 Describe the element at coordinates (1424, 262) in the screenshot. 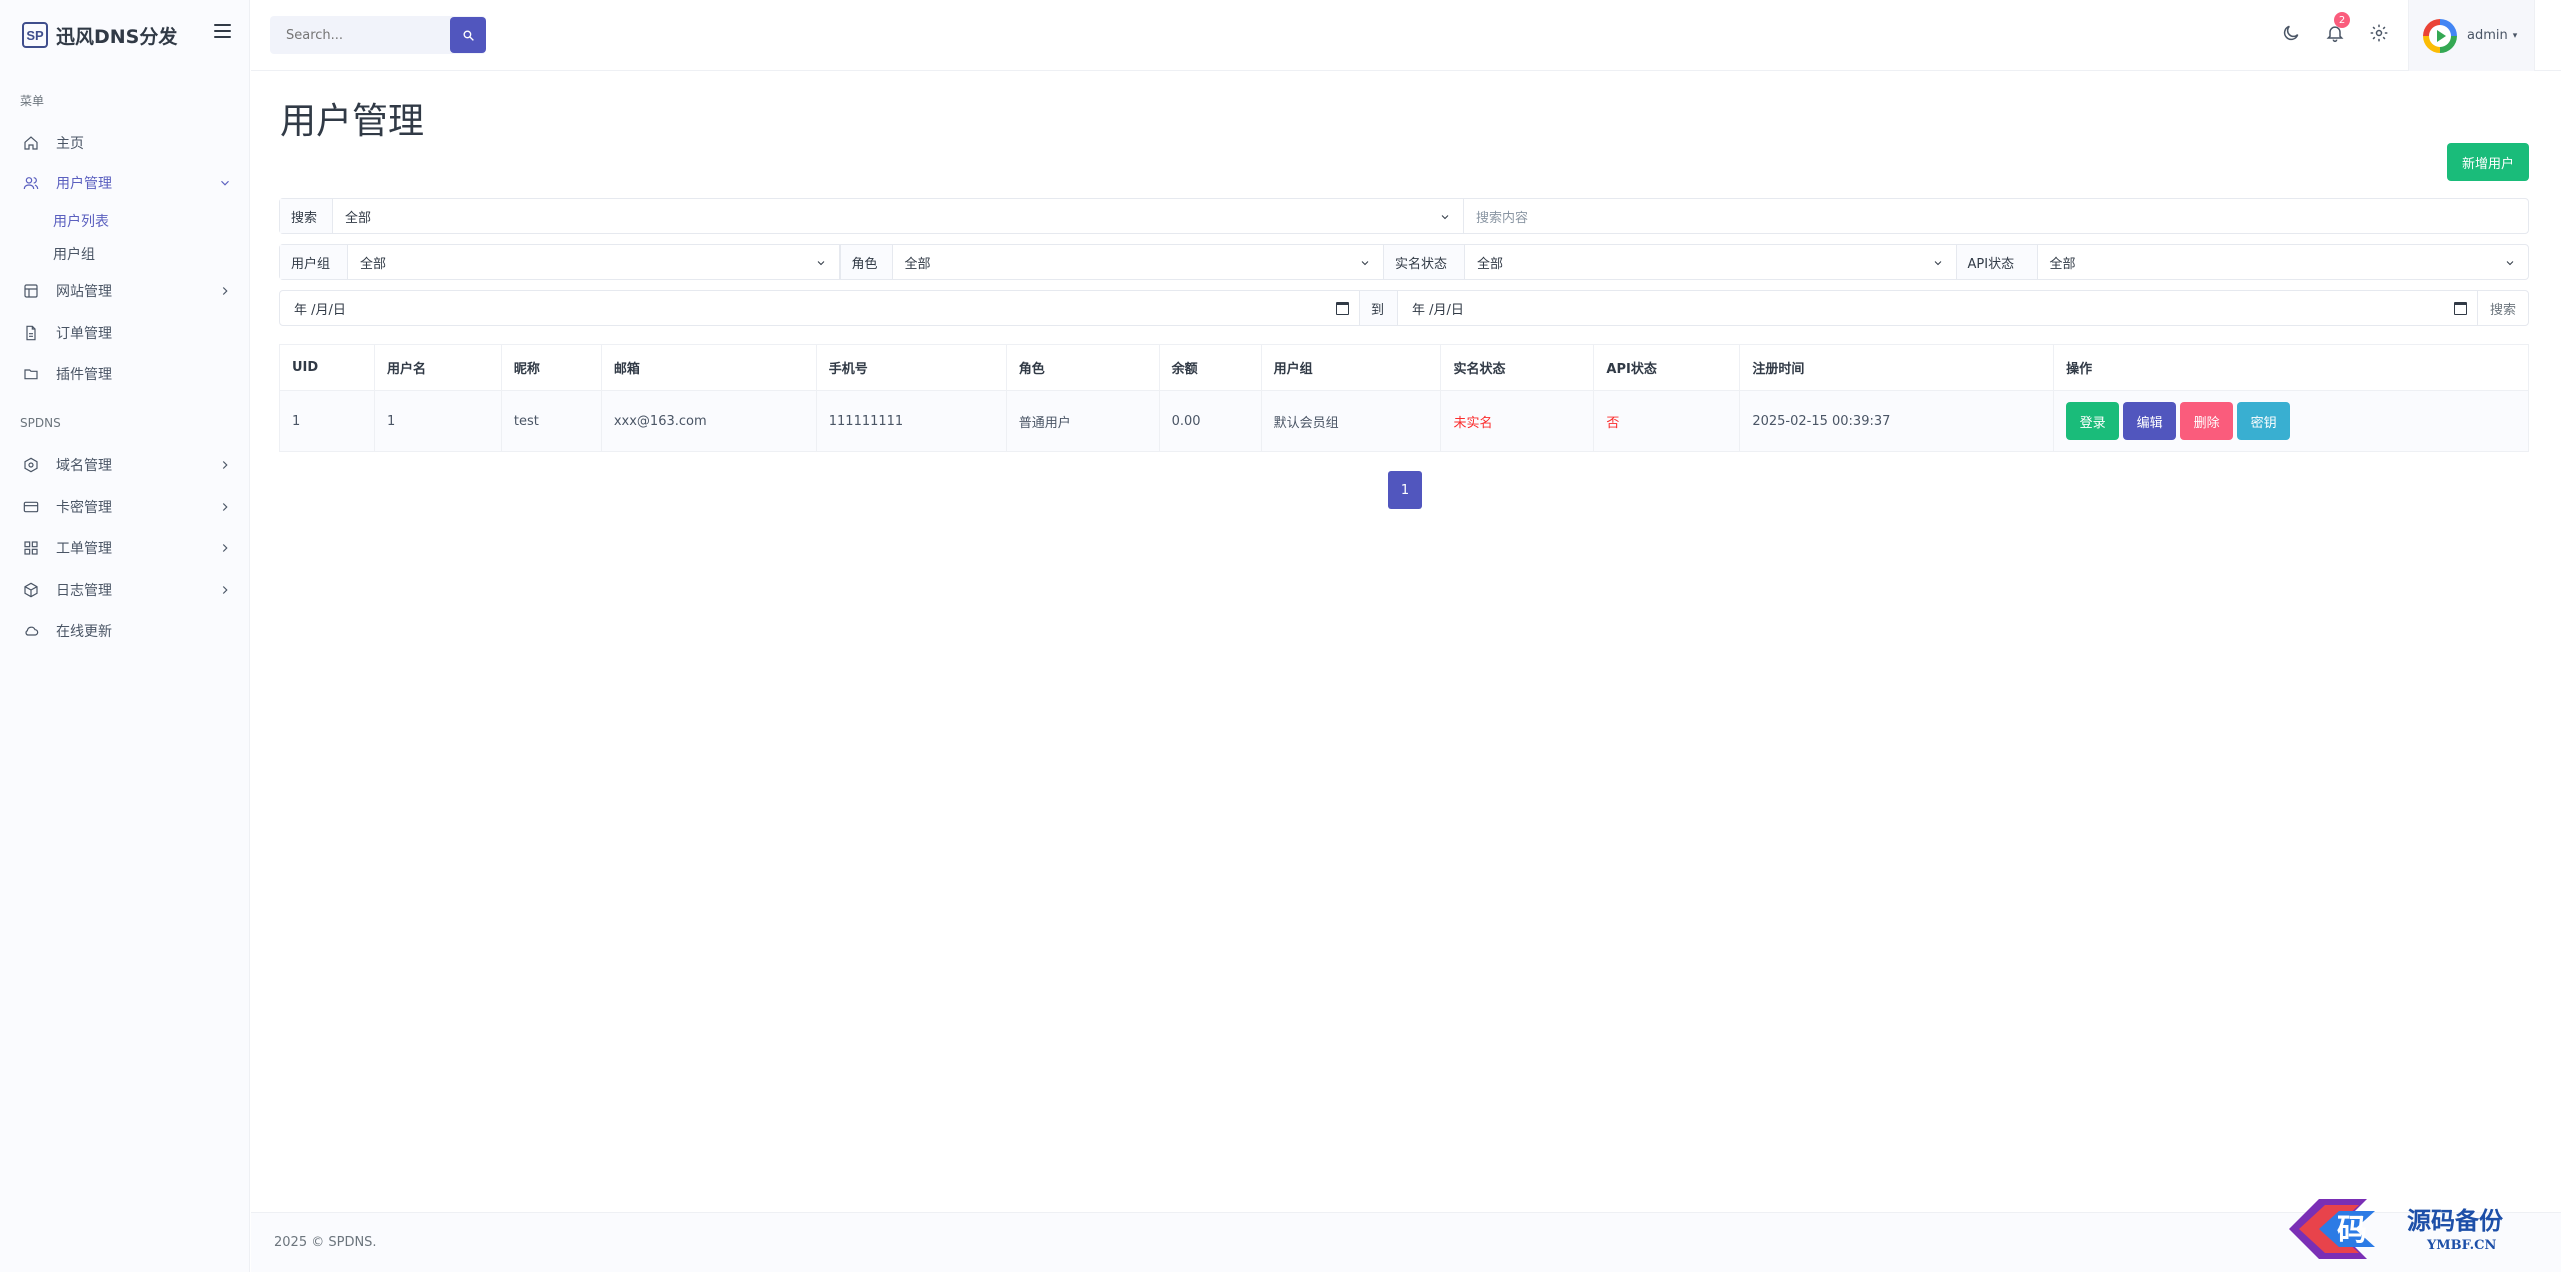

I see `realname-label: 实名状态` at that location.